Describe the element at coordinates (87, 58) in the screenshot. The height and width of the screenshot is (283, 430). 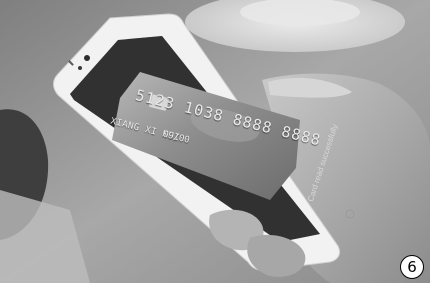
I see `front-camera` at that location.